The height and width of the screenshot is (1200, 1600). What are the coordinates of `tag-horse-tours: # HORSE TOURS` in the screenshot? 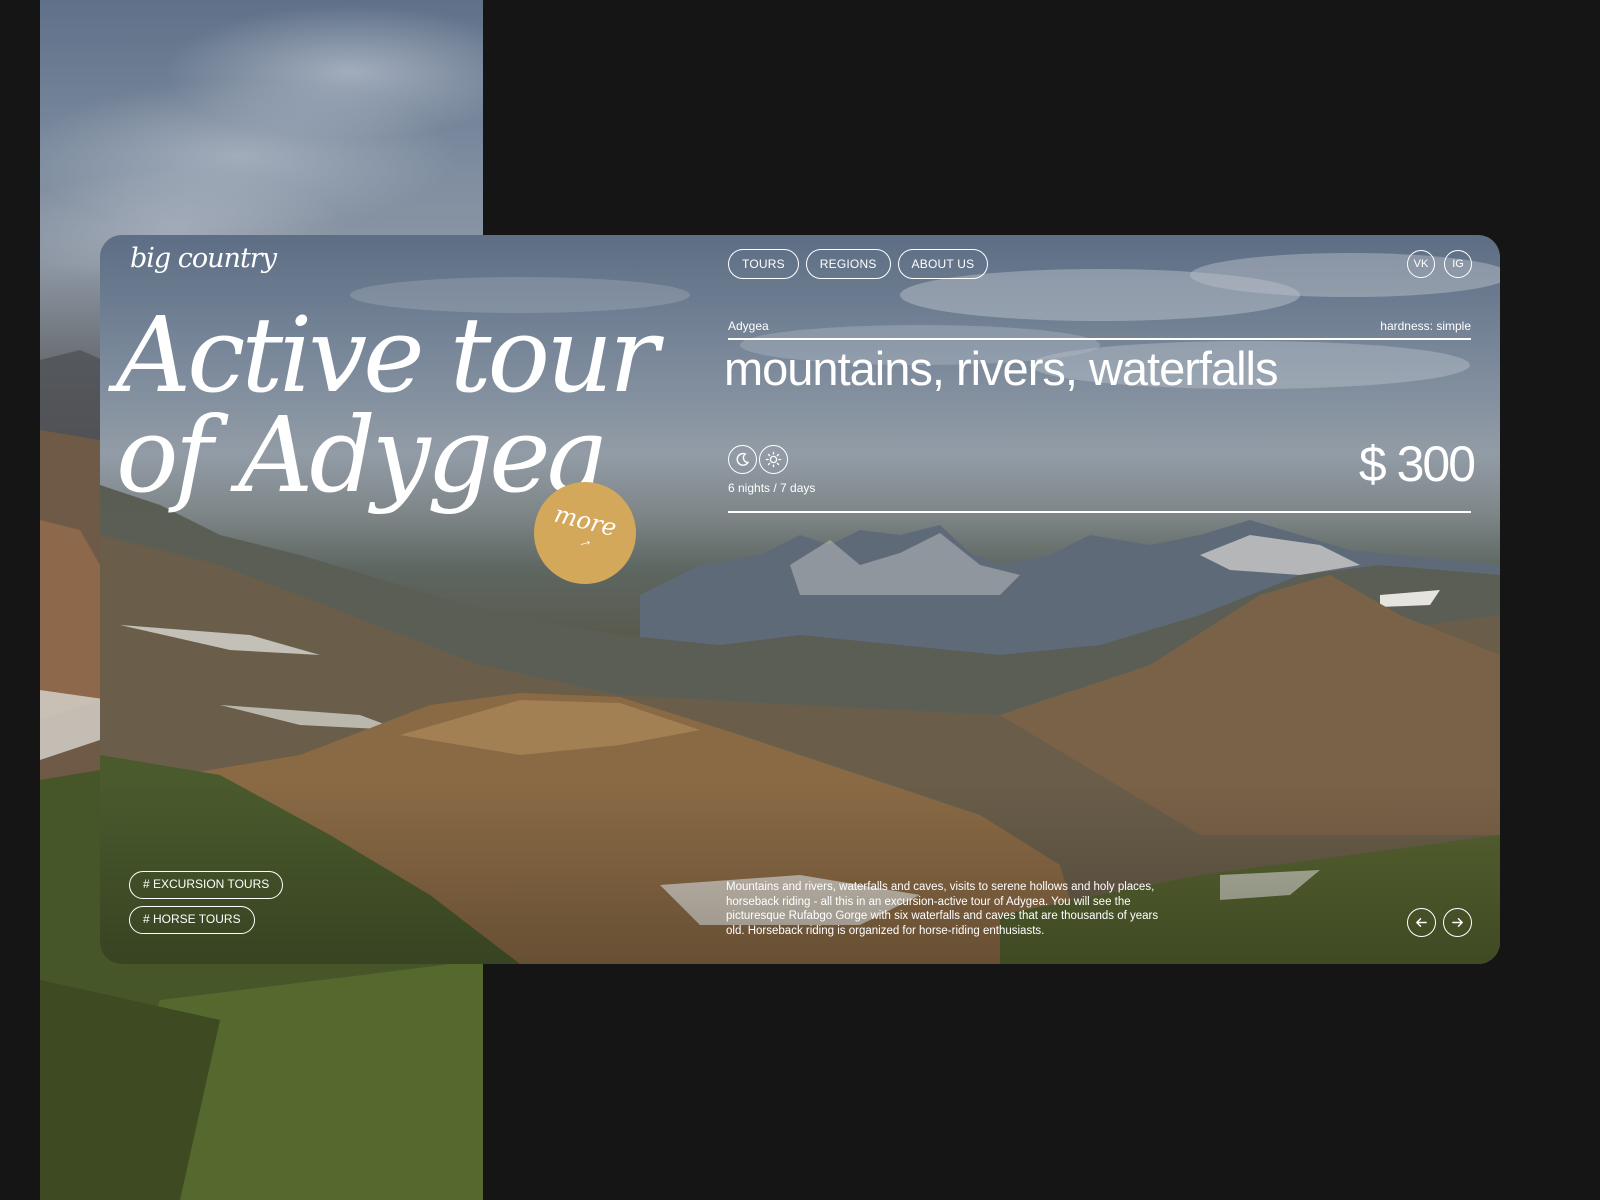 It's located at (192, 920).